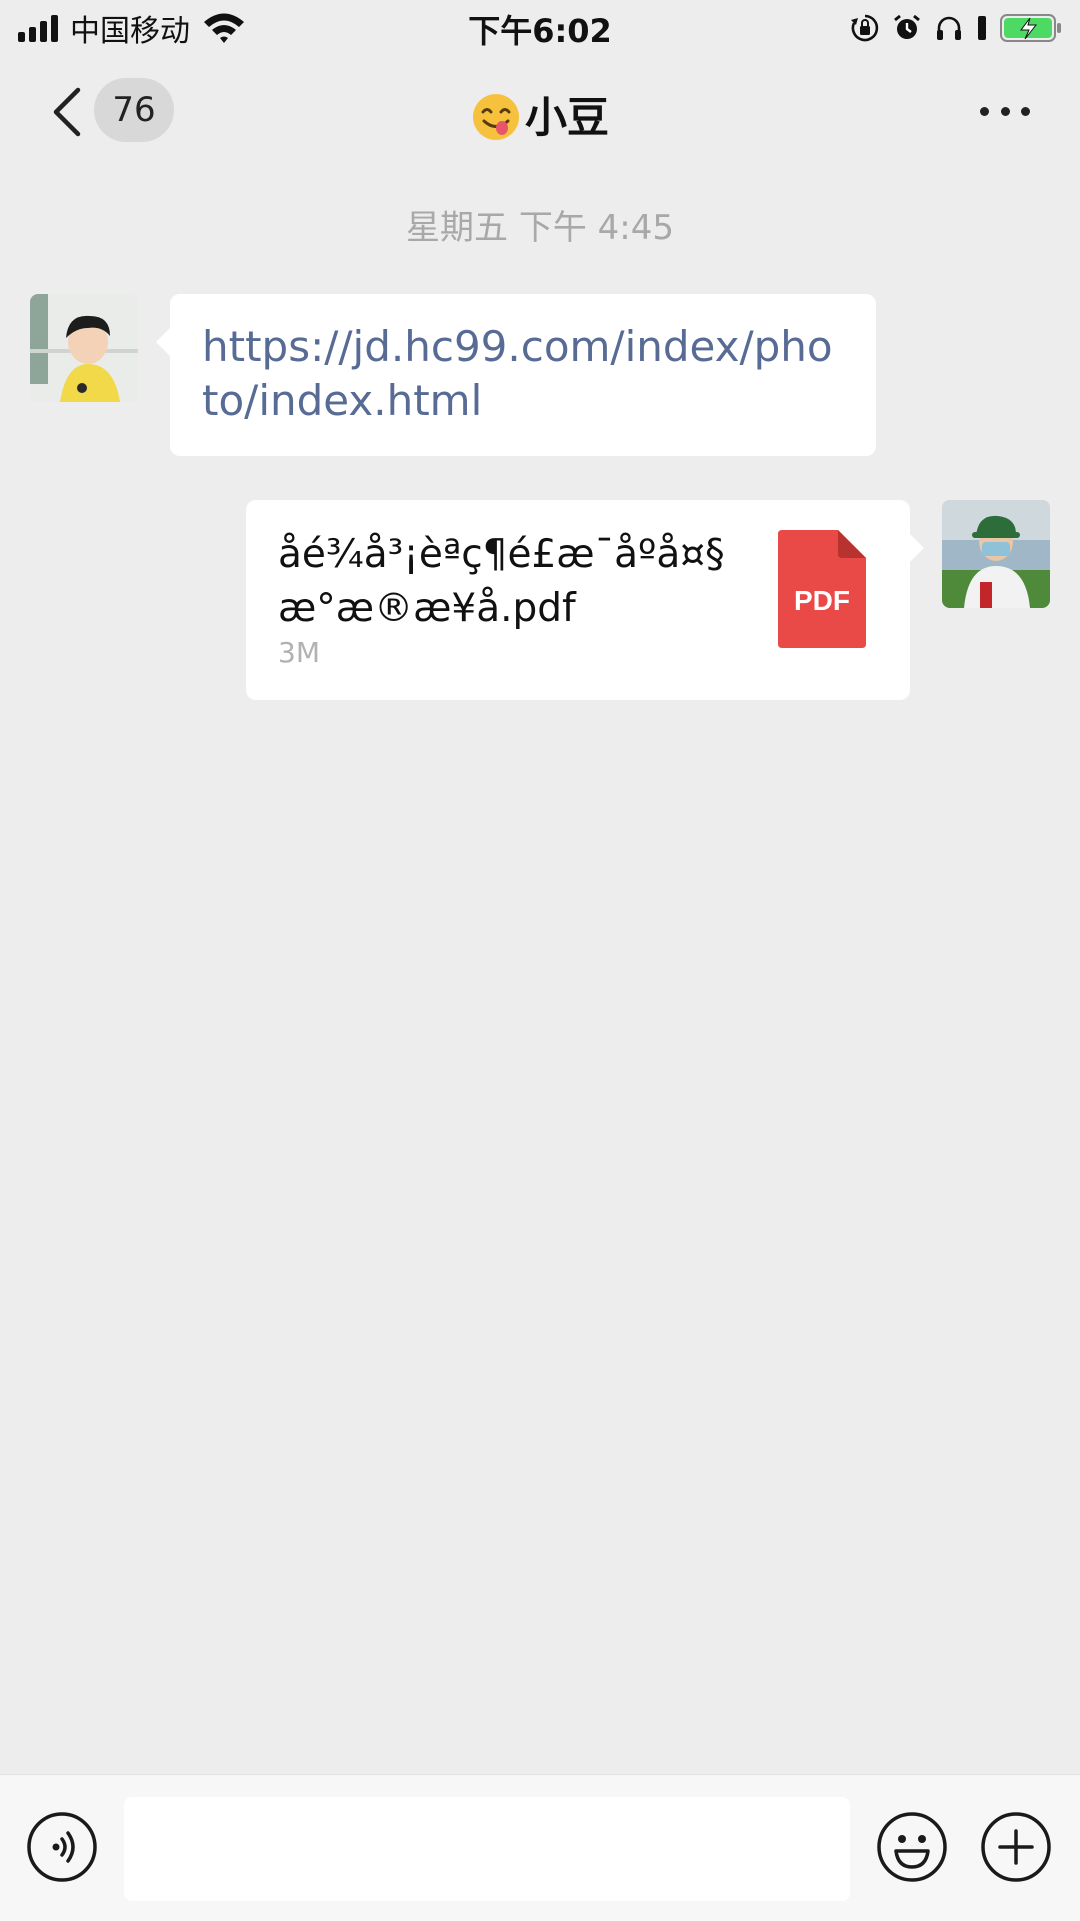  I want to click on contact-avatar, so click(84, 348).